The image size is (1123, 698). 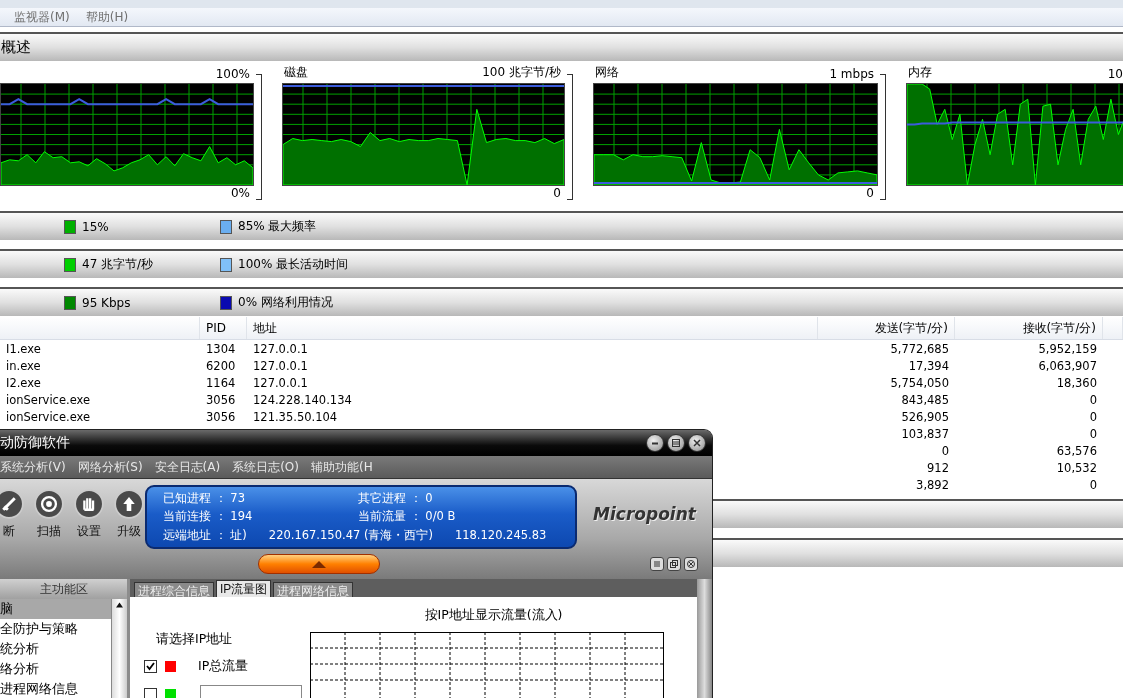 What do you see at coordinates (106, 302) in the screenshot?
I see `legend-label: 95 Kbps` at bounding box center [106, 302].